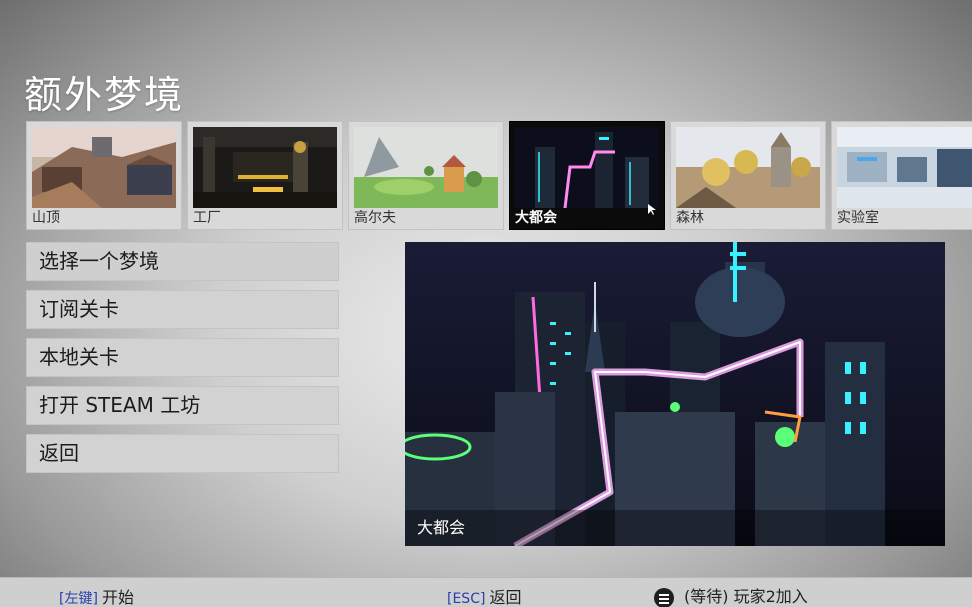 This screenshot has width=972, height=607. What do you see at coordinates (265, 167) in the screenshot?
I see `factory-scene-image` at bounding box center [265, 167].